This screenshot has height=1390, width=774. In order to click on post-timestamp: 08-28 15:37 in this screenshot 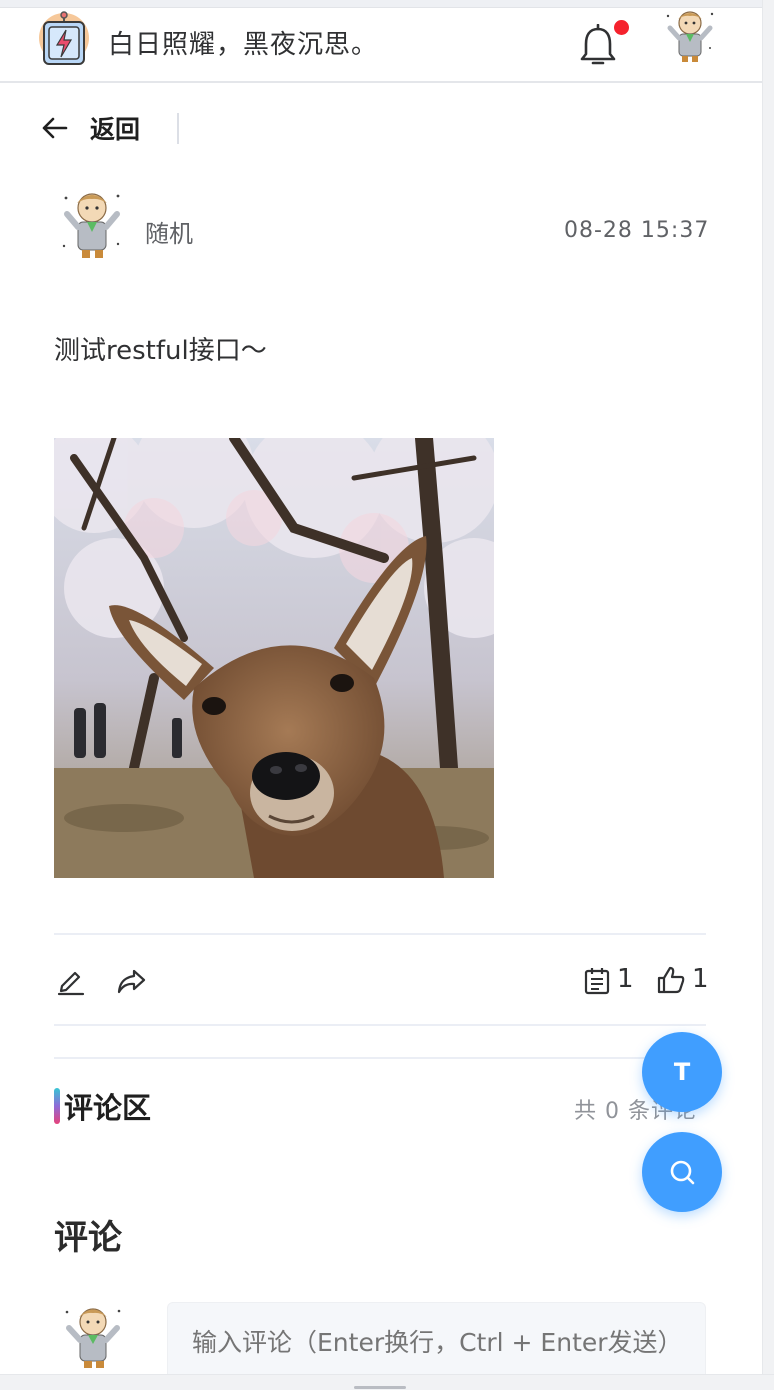, I will do `click(637, 230)`.